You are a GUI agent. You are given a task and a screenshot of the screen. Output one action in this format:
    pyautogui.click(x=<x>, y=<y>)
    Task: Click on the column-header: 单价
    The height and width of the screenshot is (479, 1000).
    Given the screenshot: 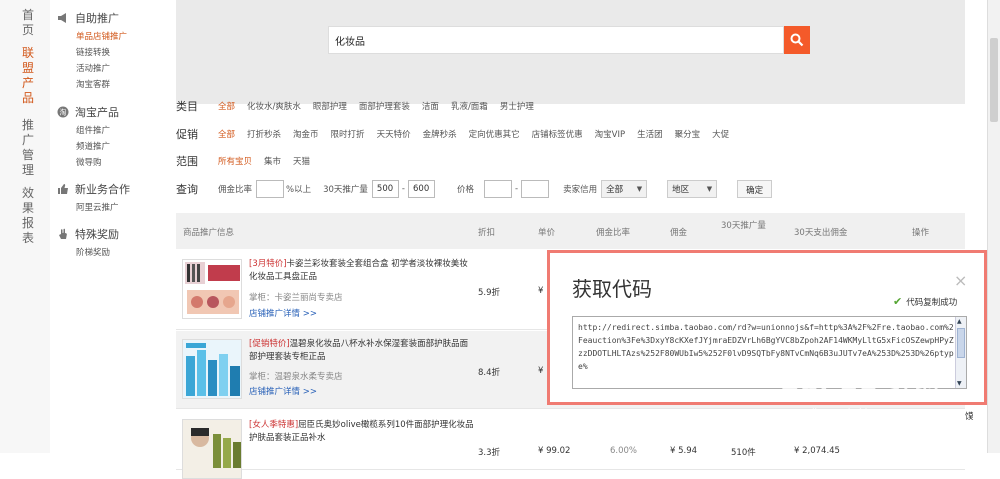 What is the action you would take?
    pyautogui.click(x=546, y=232)
    